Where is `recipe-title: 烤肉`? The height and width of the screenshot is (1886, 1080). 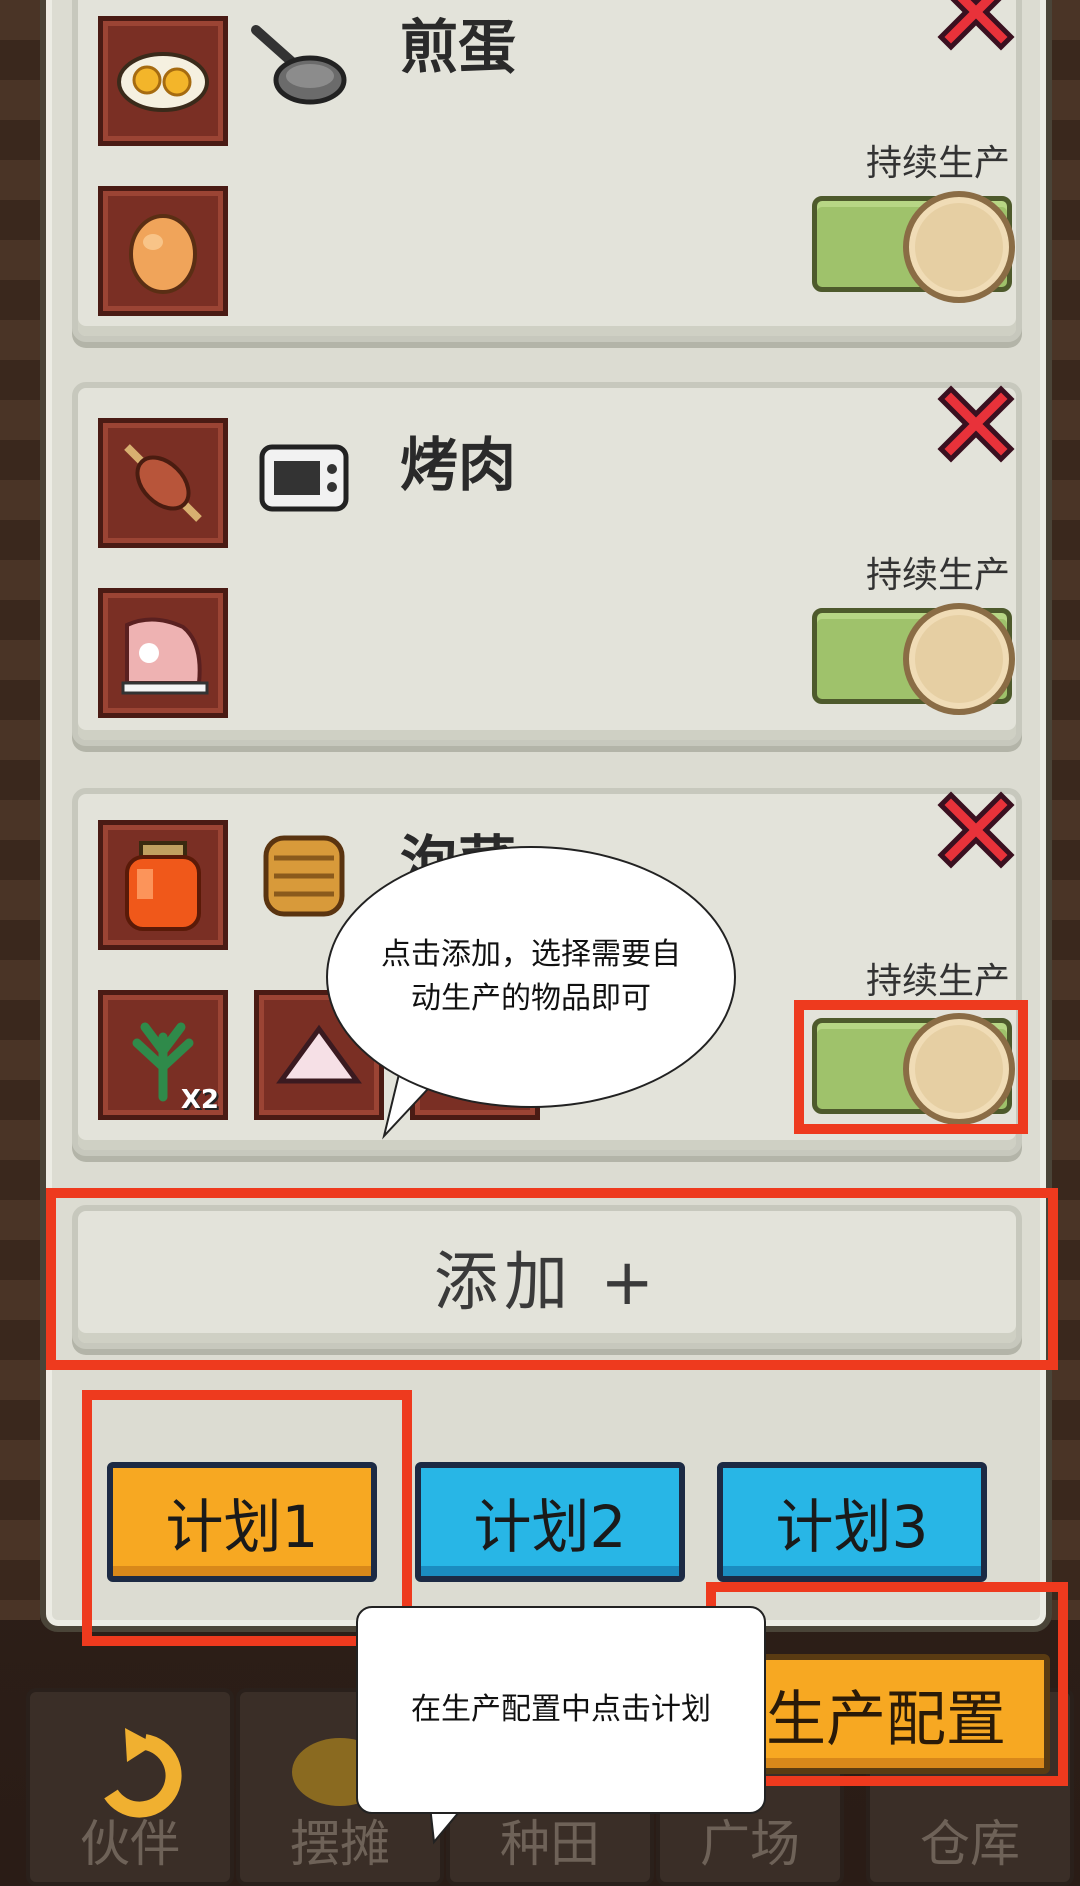
recipe-title: 烤肉 is located at coordinates (458, 465).